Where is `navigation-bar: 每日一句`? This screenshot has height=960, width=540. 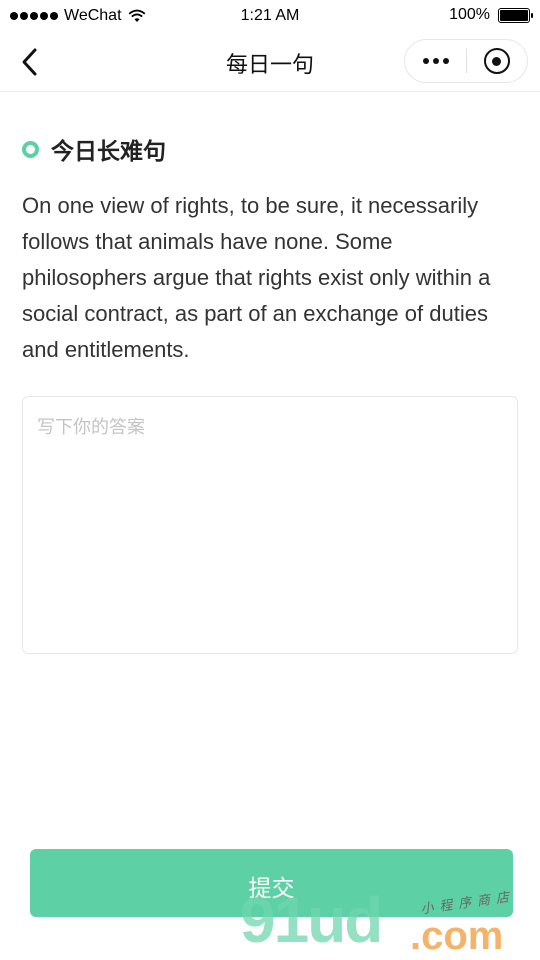
navigation-bar: 每日一句 is located at coordinates (270, 63).